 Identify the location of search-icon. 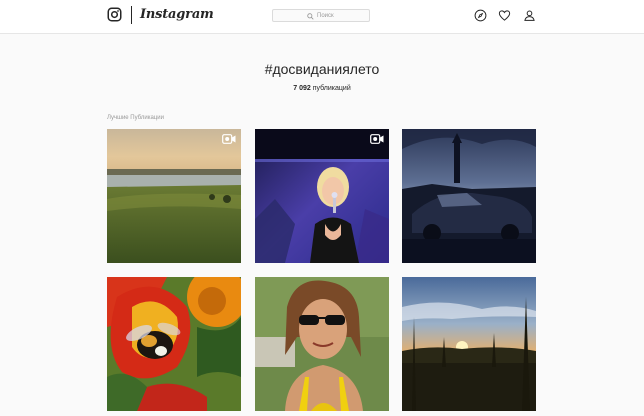
(310, 16).